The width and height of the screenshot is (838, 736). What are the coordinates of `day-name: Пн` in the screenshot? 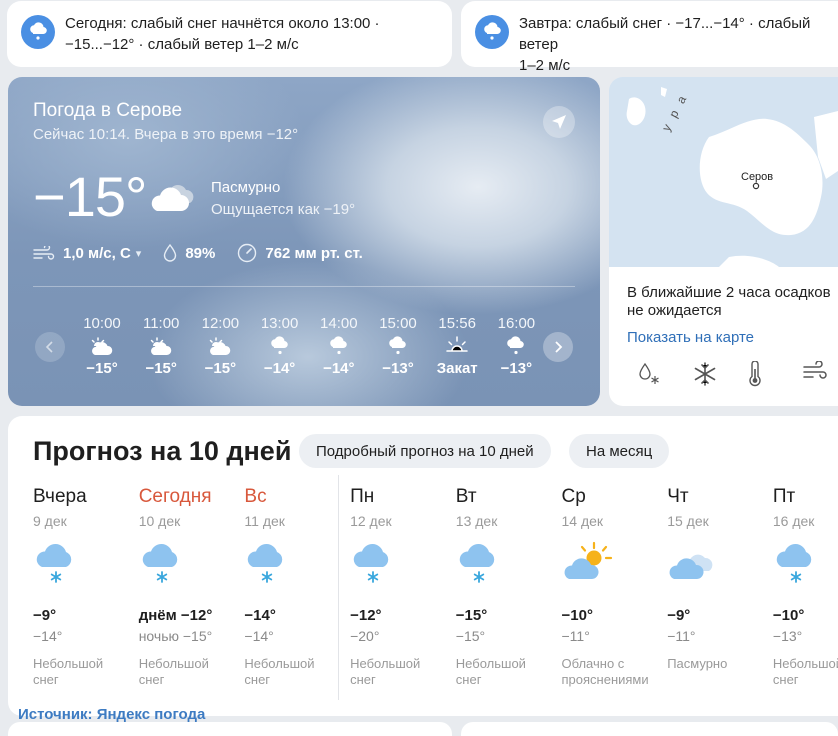 It's located at (362, 496).